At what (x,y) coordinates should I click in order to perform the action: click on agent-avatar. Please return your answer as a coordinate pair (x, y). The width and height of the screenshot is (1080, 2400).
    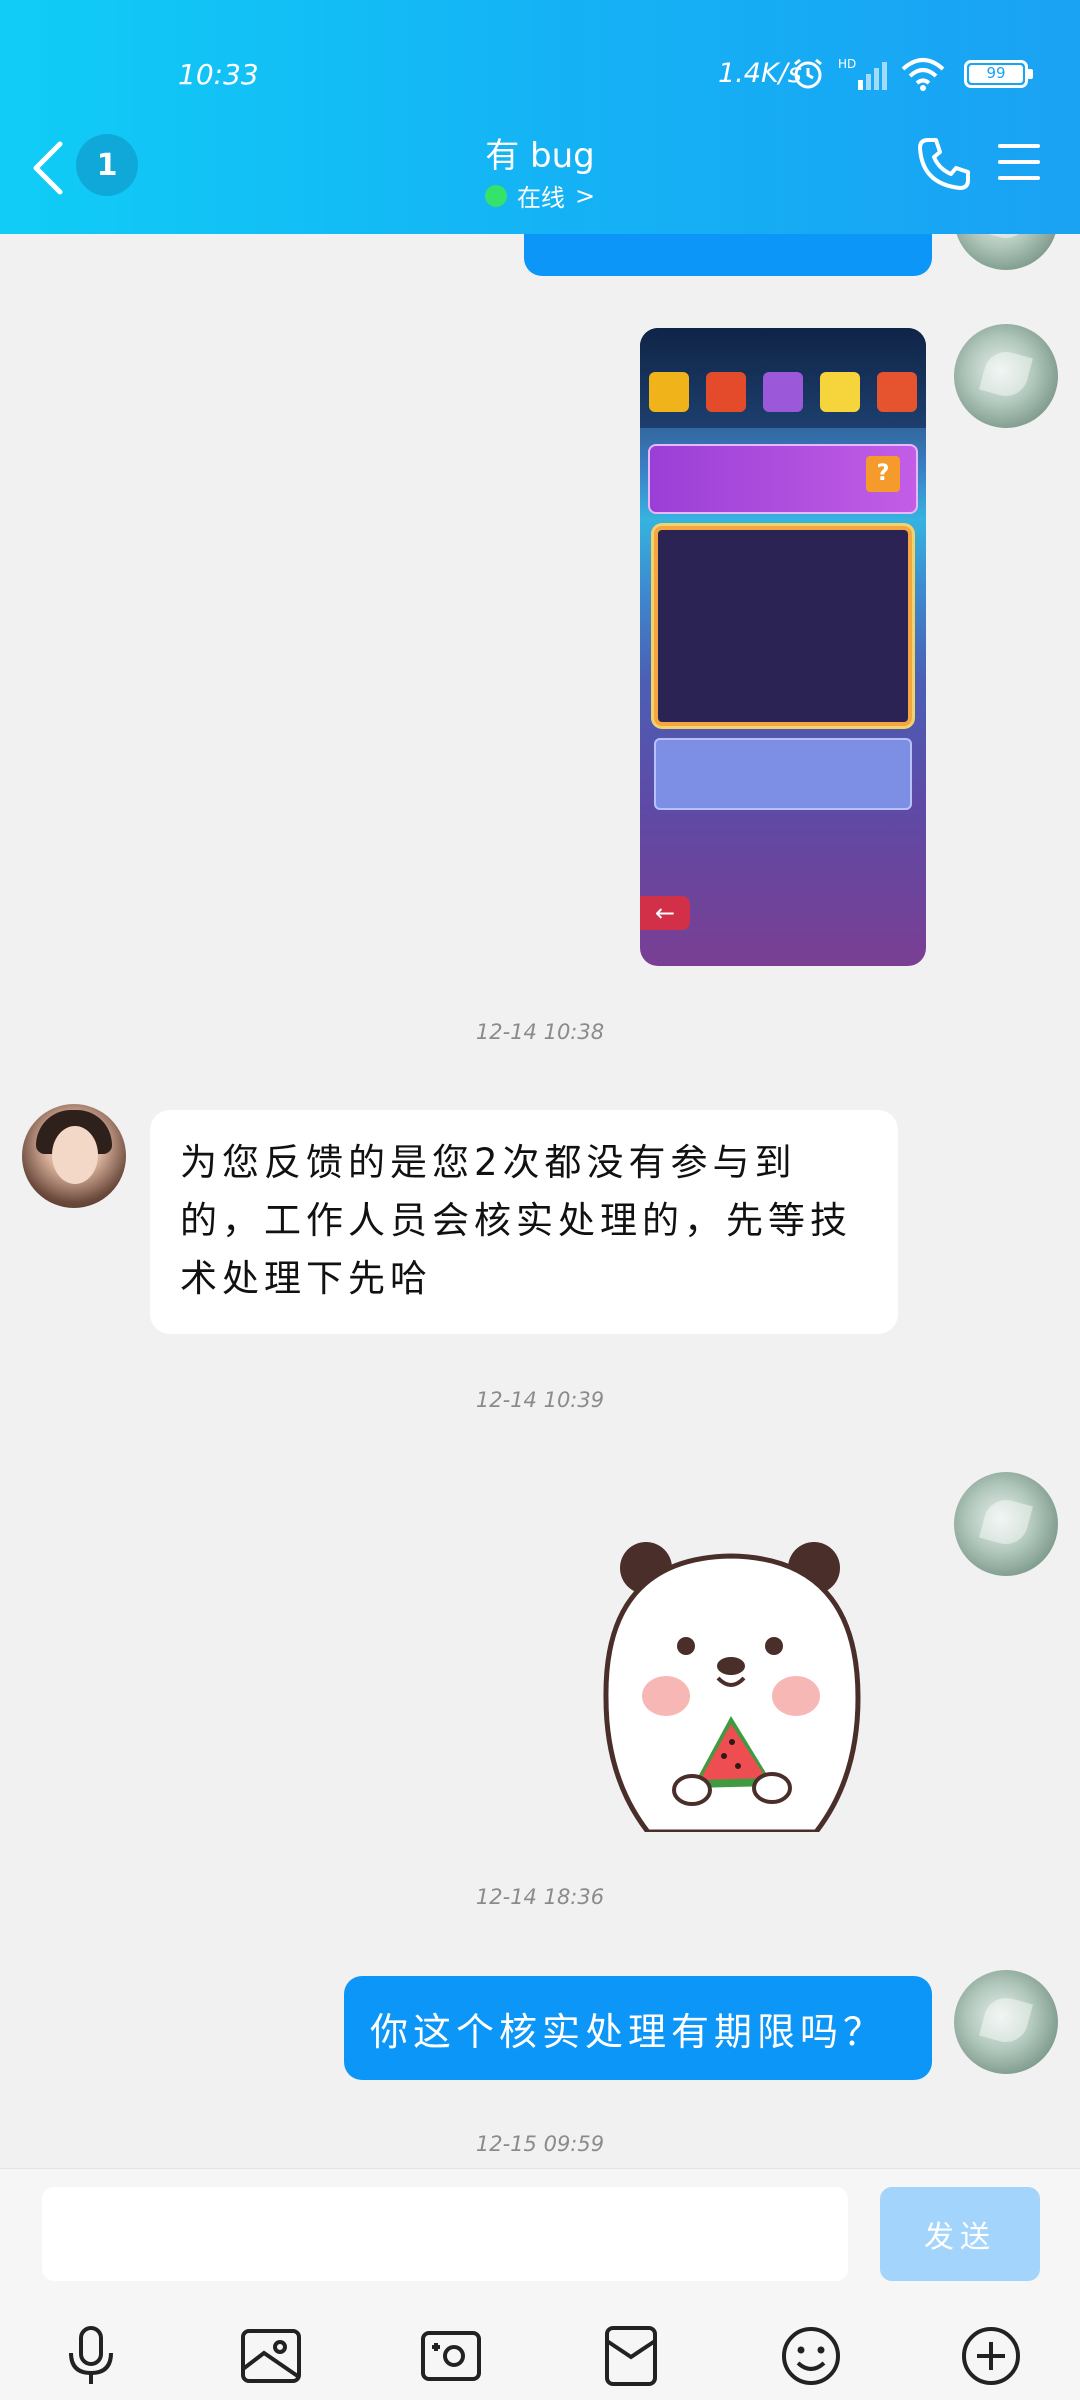
    Looking at the image, I should click on (74, 1156).